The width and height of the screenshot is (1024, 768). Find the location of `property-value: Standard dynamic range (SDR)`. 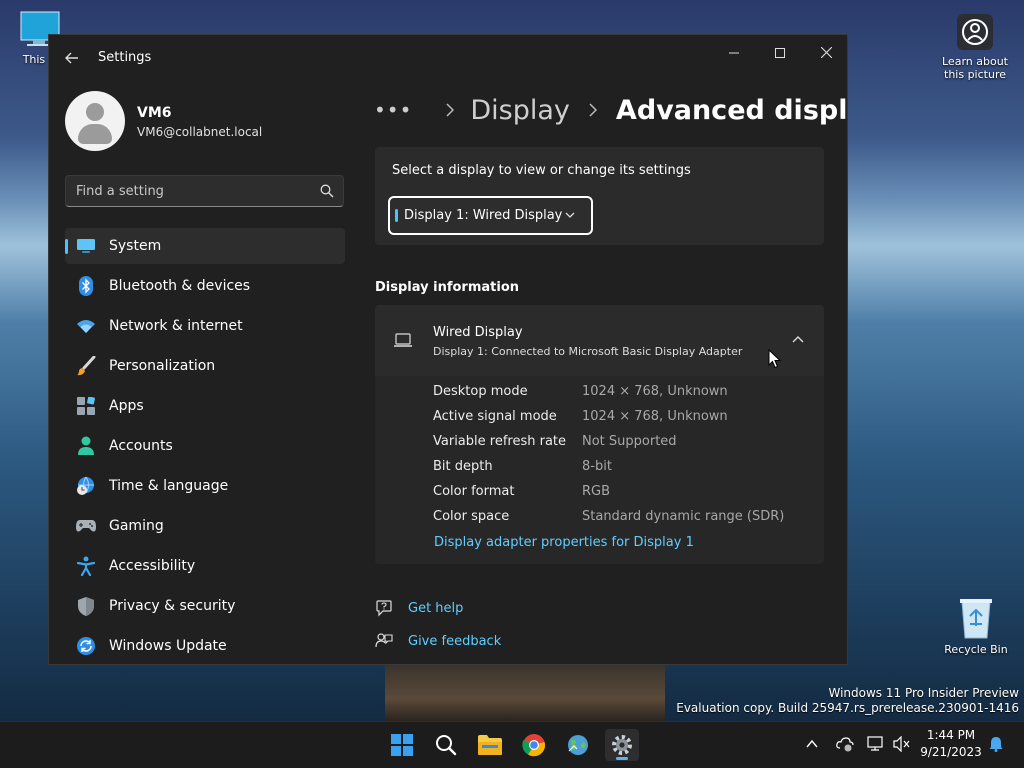

property-value: Standard dynamic range (SDR) is located at coordinates (683, 516).